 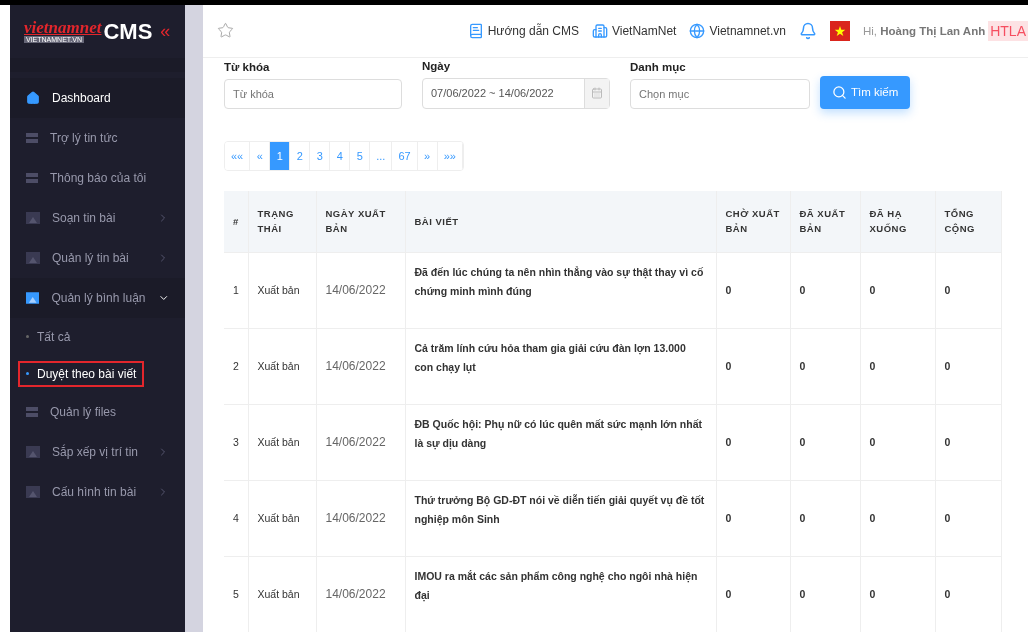 What do you see at coordinates (897, 221) in the screenshot?
I see `column-header: ĐÃ HẠ XUỐNG` at bounding box center [897, 221].